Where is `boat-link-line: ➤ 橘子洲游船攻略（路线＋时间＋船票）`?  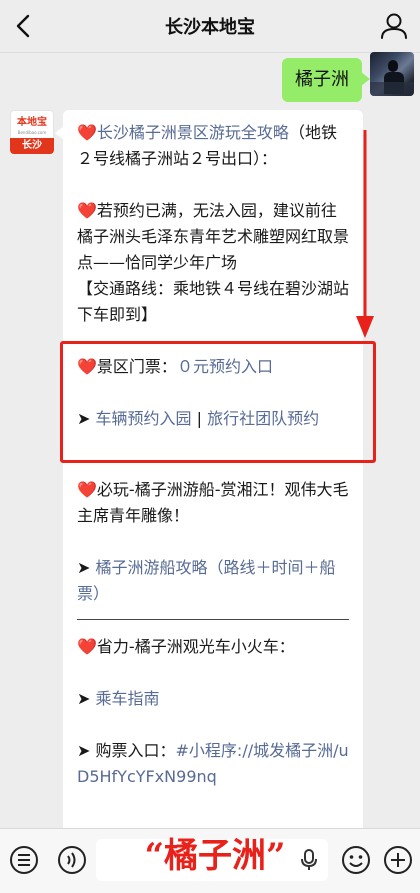
boat-link-line: ➤ 橘子洲游船攻略（路线＋时间＋船票） is located at coordinates (213, 581).